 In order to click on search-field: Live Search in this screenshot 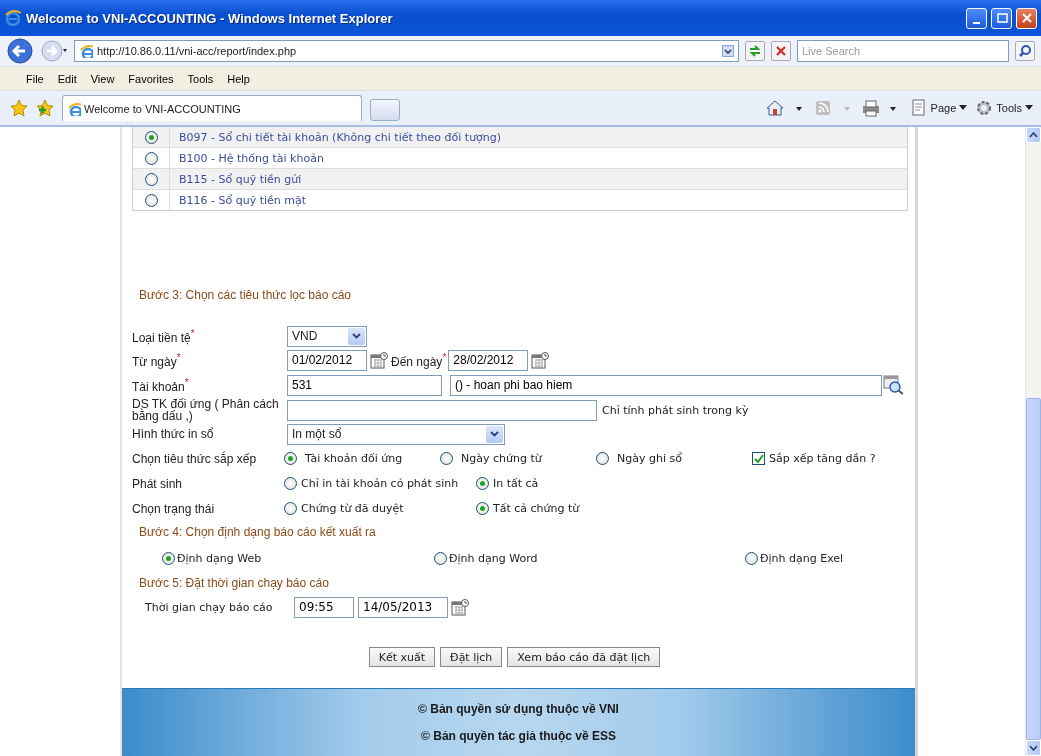, I will do `click(903, 51)`.